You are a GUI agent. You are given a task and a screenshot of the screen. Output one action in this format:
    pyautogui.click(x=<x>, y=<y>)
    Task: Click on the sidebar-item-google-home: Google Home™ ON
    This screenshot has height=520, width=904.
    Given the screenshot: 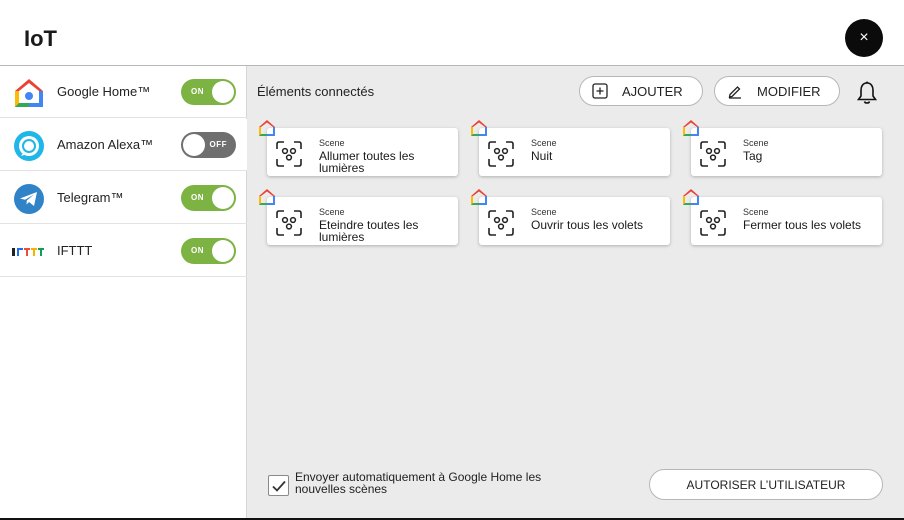 What is the action you would take?
    pyautogui.click(x=123, y=92)
    